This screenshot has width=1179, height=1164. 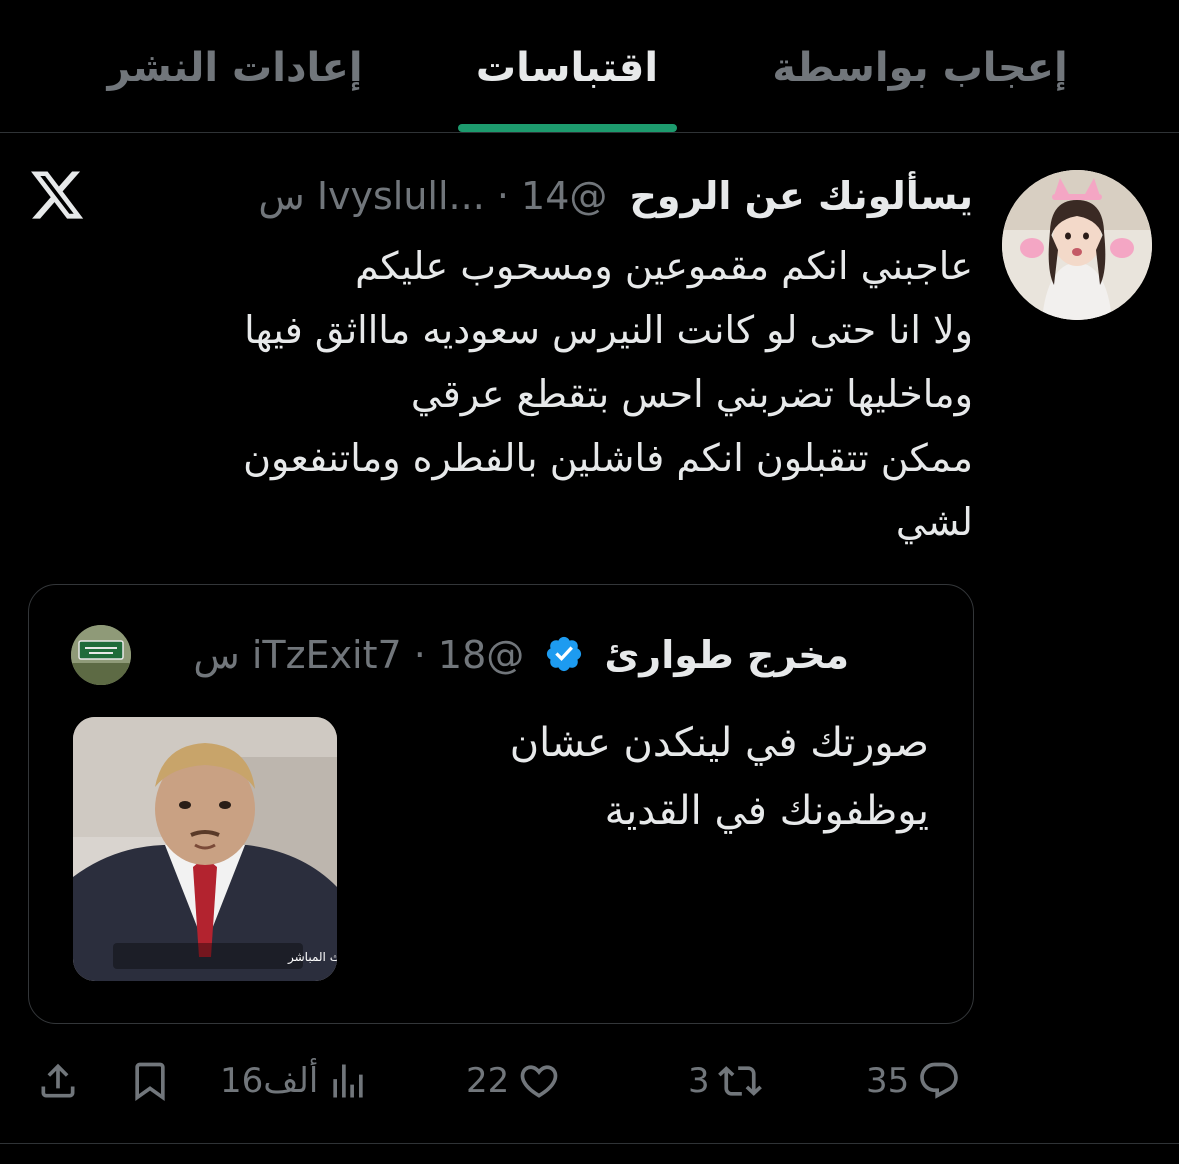 I want to click on quoted-author-name: مخرج طوارئ, so click(x=726, y=655).